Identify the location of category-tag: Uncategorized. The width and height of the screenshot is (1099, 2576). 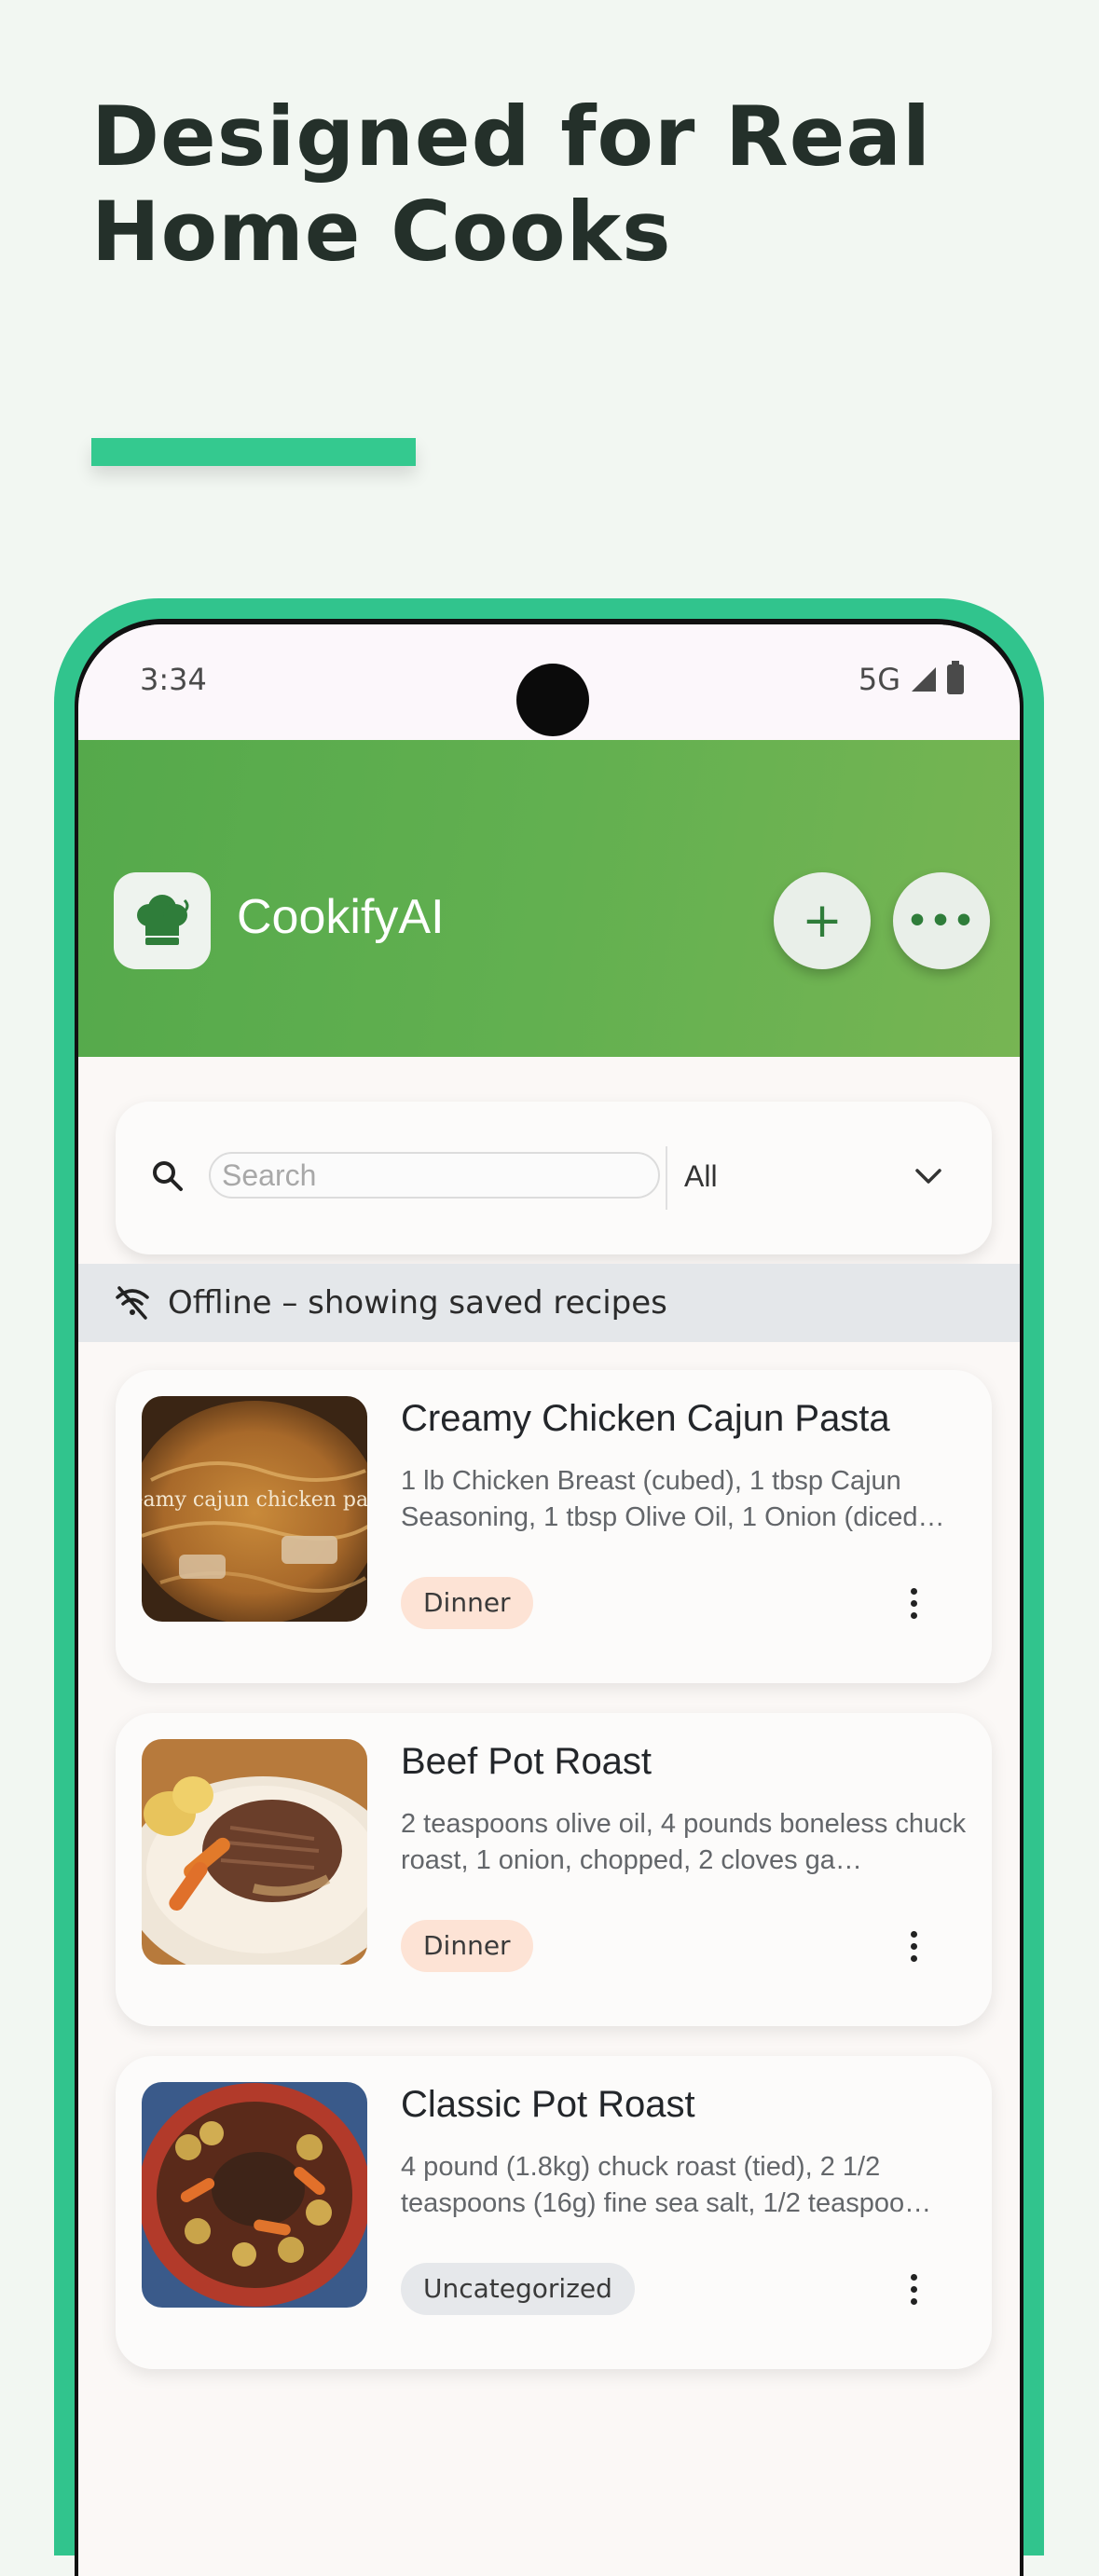
(518, 2289).